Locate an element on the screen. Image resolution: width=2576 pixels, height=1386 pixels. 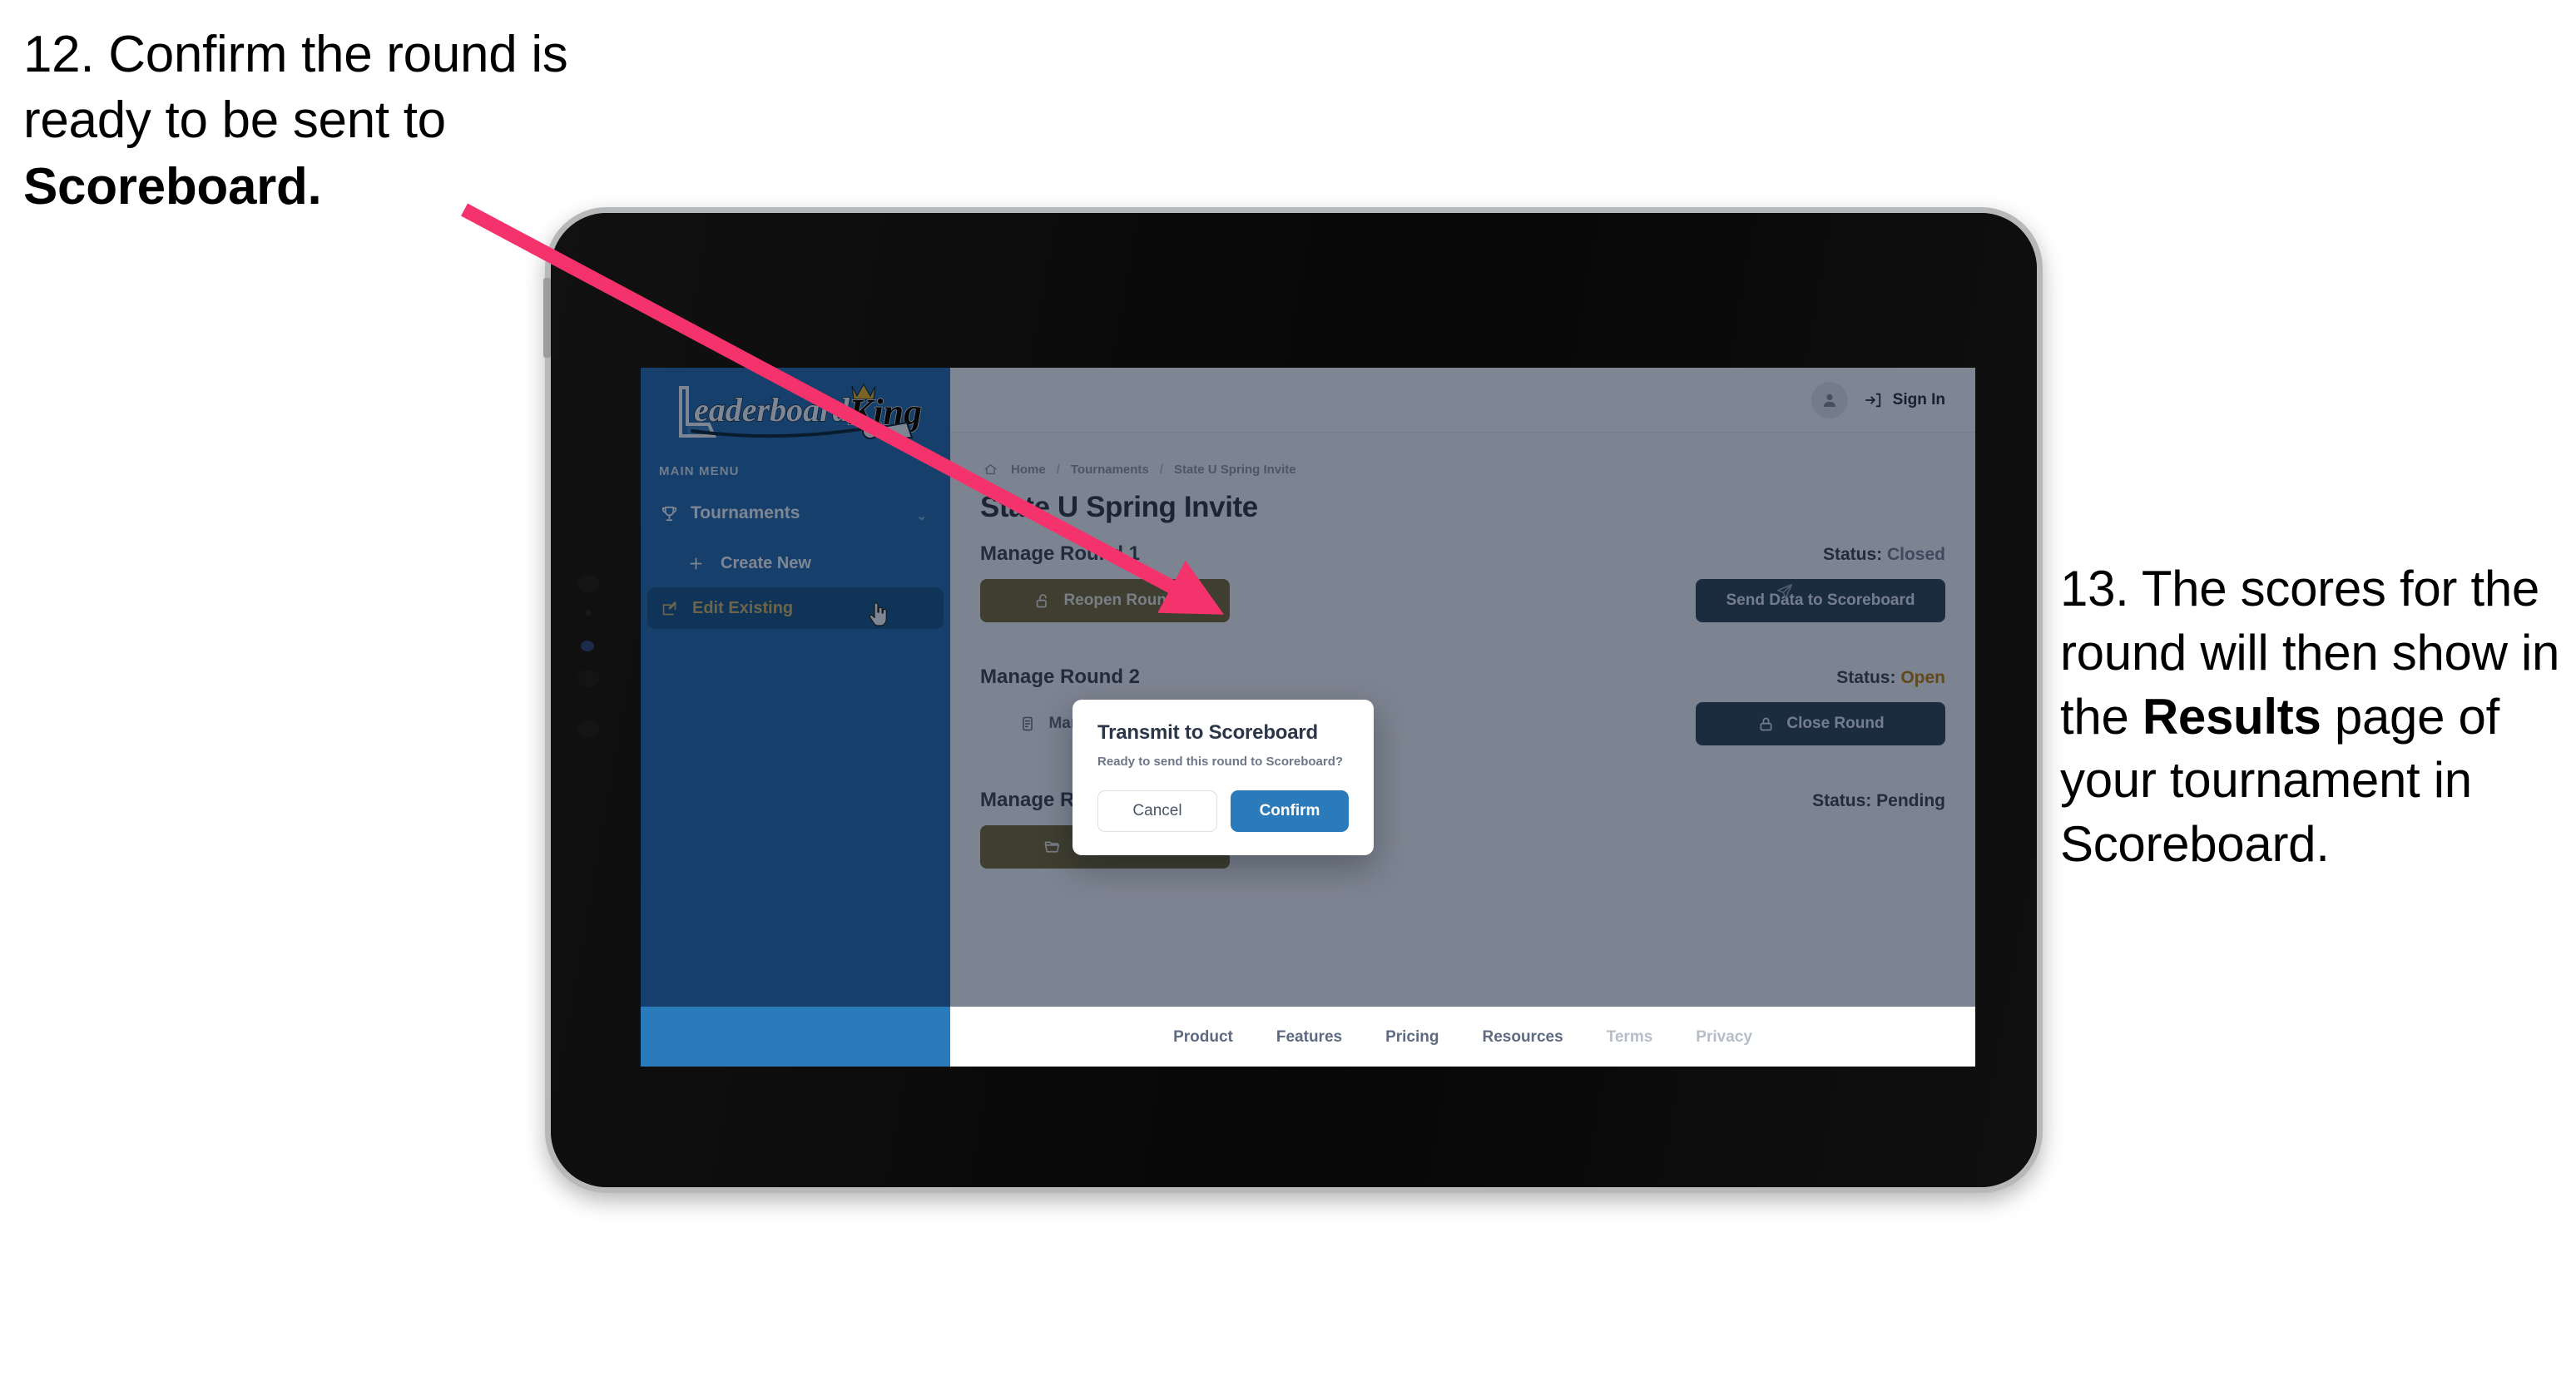
footer-link-privacy: Privacy is located at coordinates (1724, 1037).